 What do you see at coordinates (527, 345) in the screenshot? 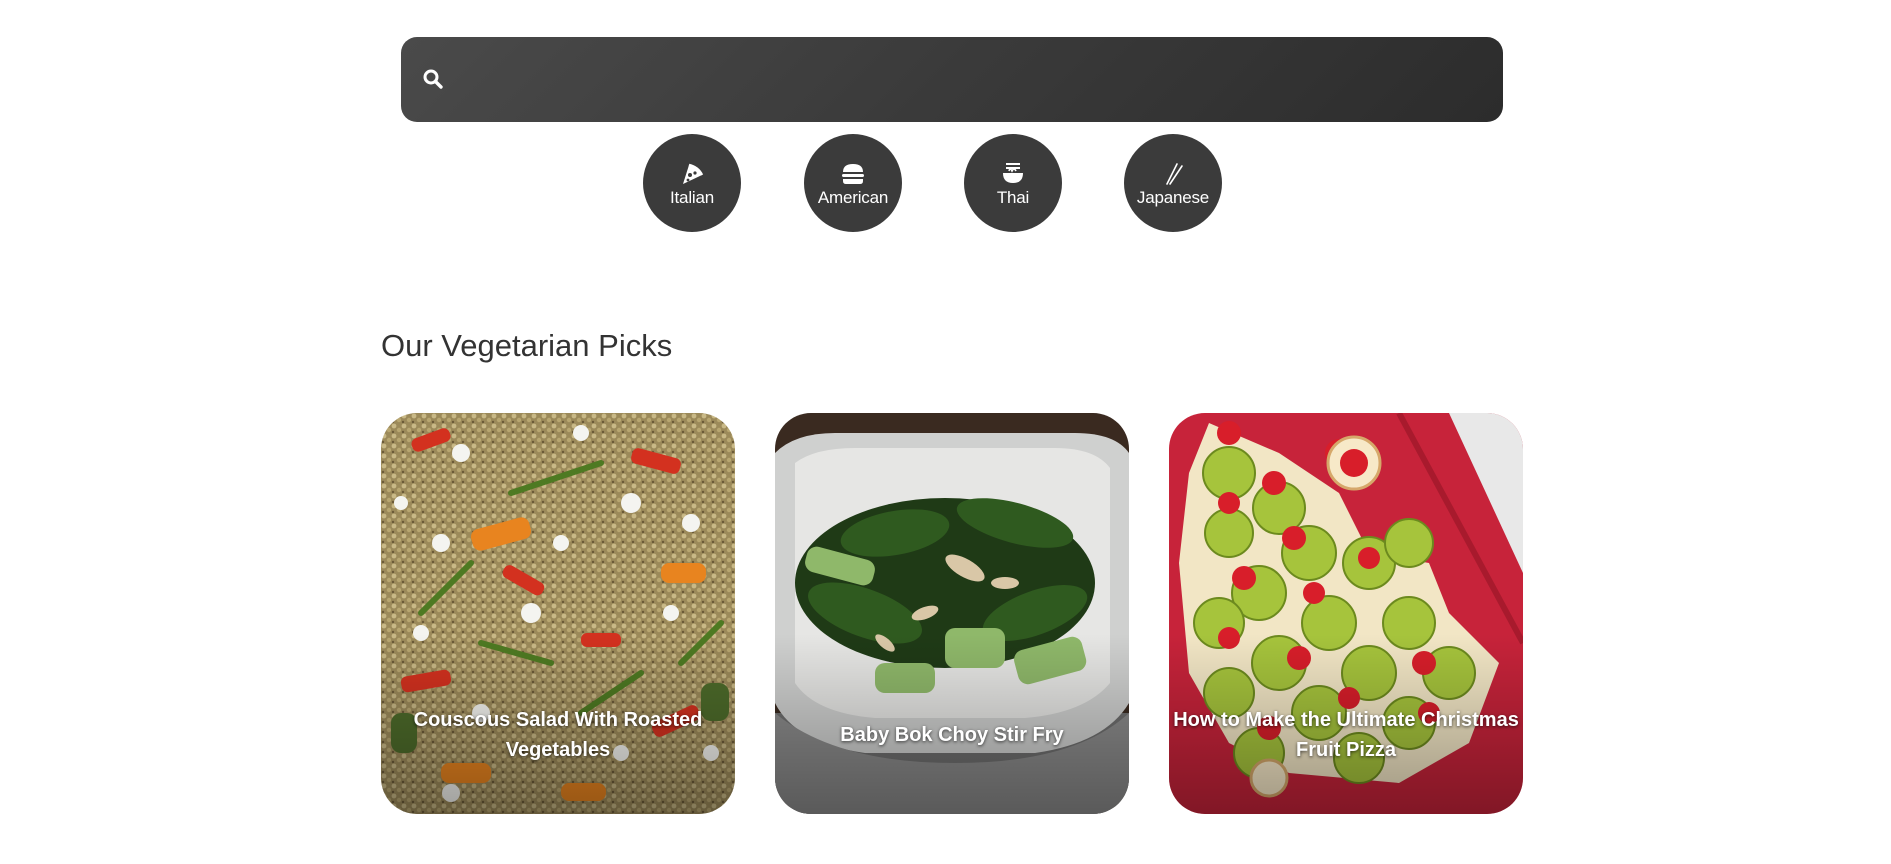
I see `section-title: Our Vegetarian Picks` at bounding box center [527, 345].